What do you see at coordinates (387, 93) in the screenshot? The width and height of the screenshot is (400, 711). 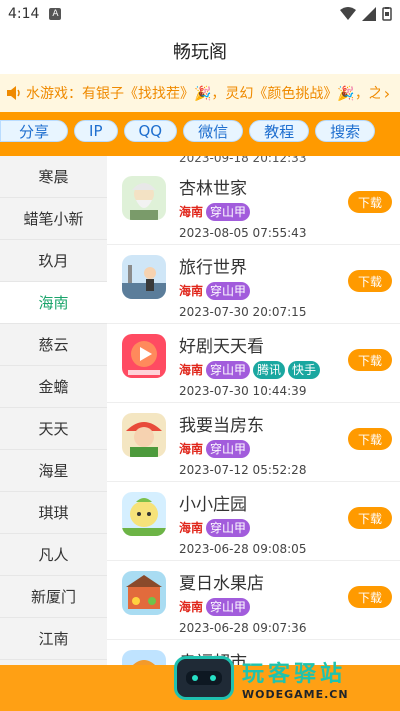 I see `chevron-right-icon: ›` at bounding box center [387, 93].